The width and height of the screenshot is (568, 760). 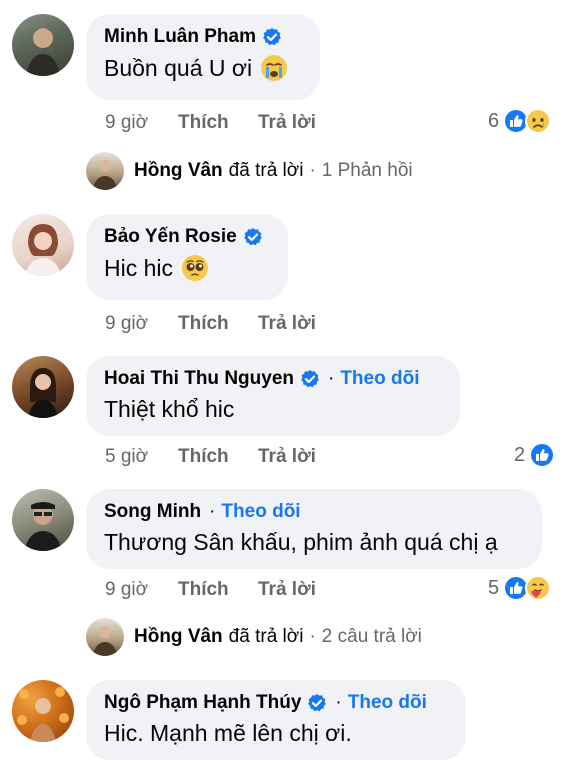 What do you see at coordinates (195, 268) in the screenshot?
I see `pleading-face-icon` at bounding box center [195, 268].